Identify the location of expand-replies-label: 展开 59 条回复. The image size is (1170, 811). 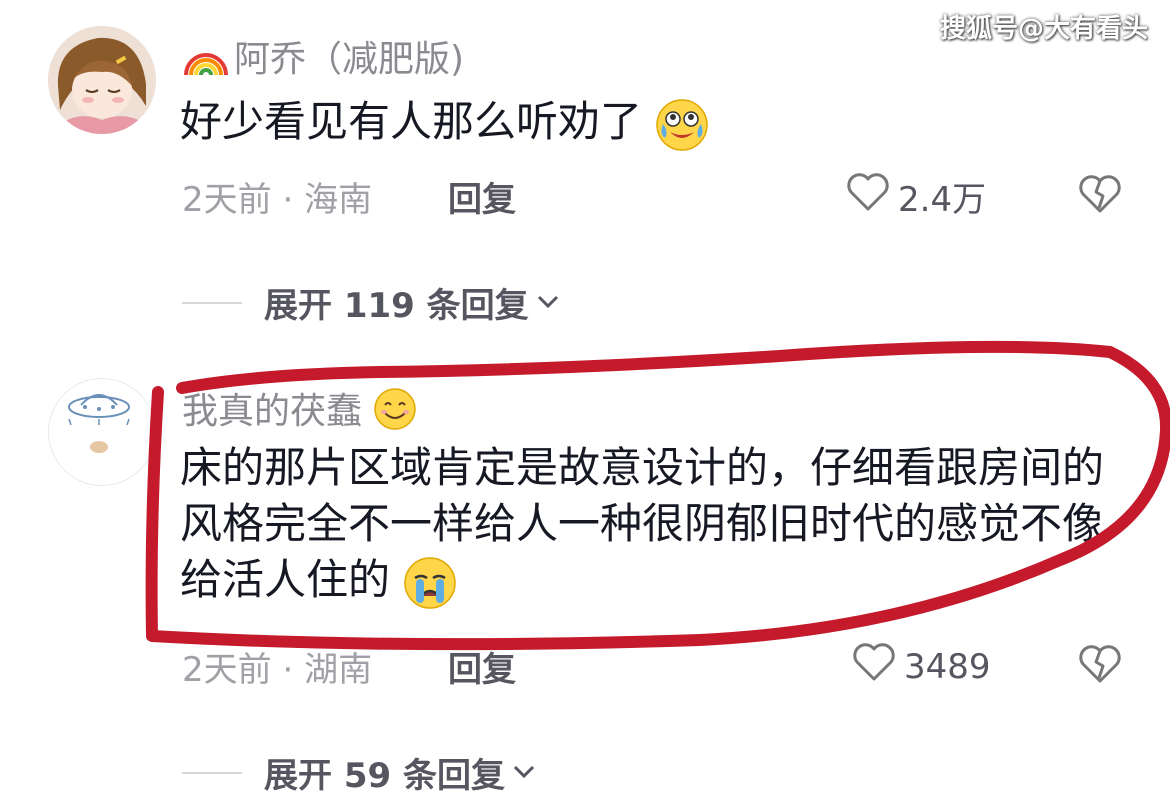
(384, 776).